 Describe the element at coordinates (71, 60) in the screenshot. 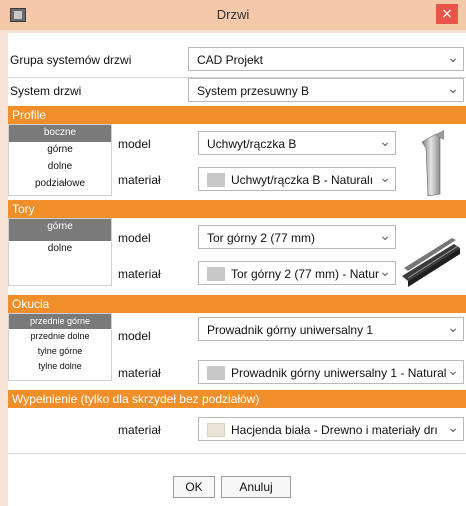

I see `grupa-label: Grupa systemów drzwi` at that location.